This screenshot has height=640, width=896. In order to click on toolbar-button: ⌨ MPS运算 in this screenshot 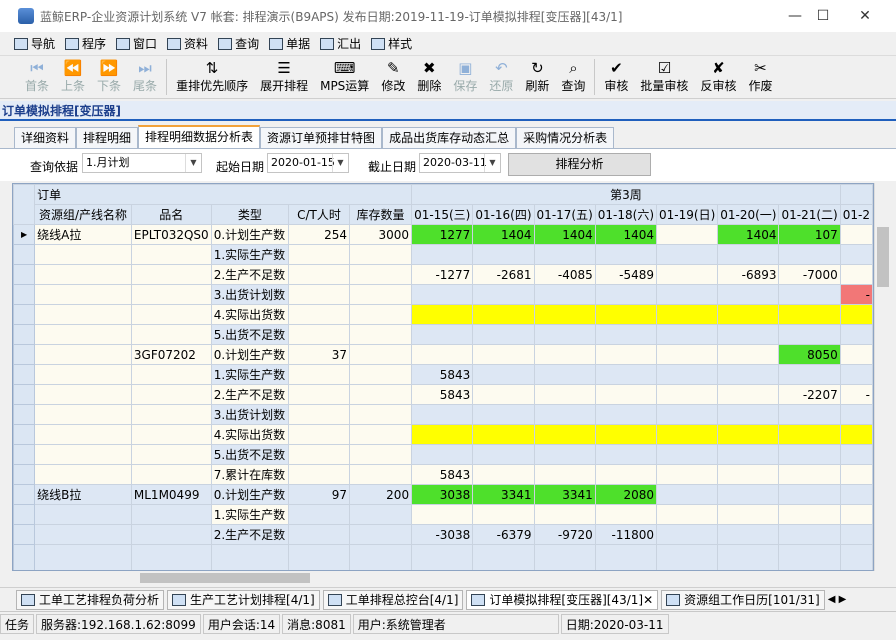, I will do `click(344, 75)`.